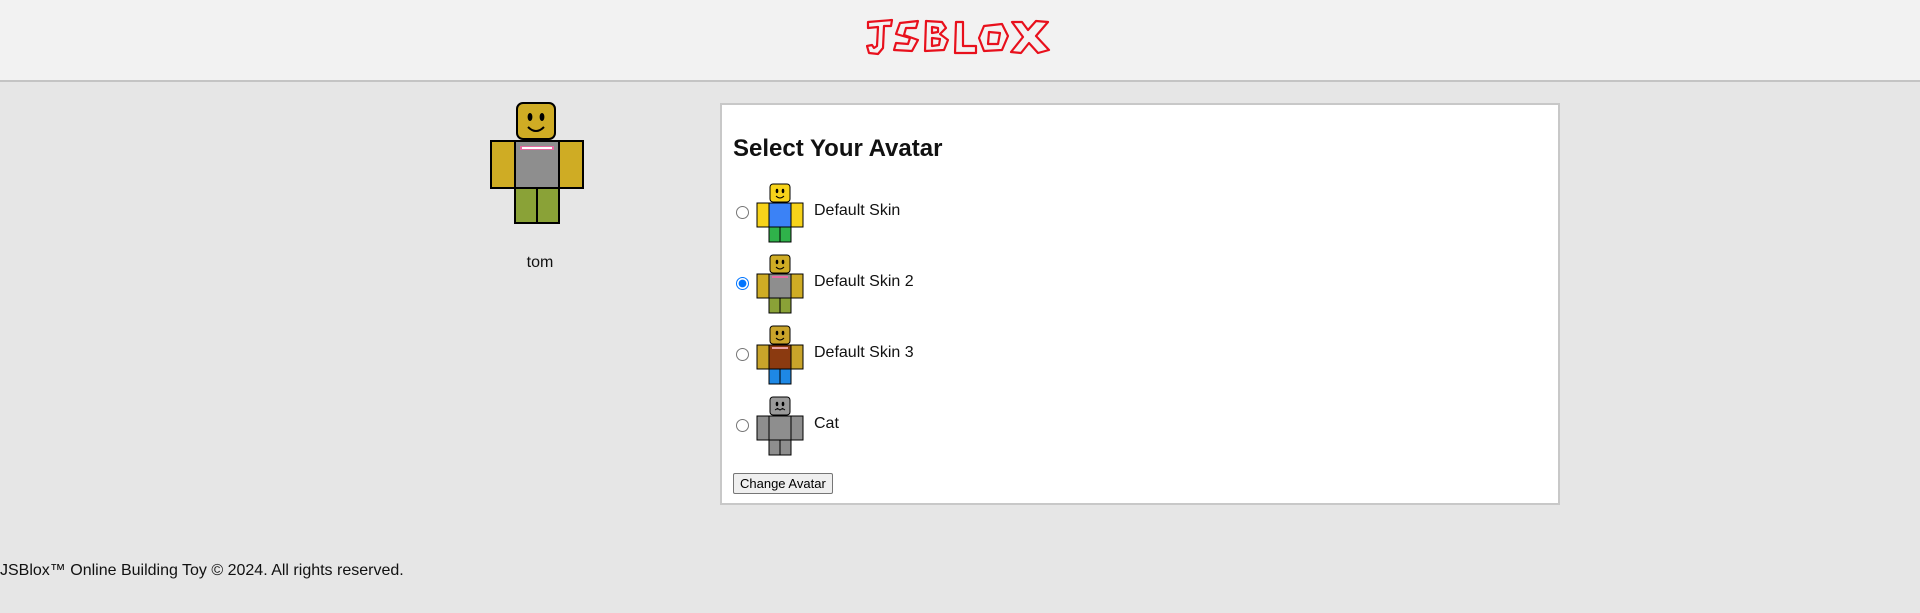  I want to click on default-skin-avatar-icon, so click(780, 213).